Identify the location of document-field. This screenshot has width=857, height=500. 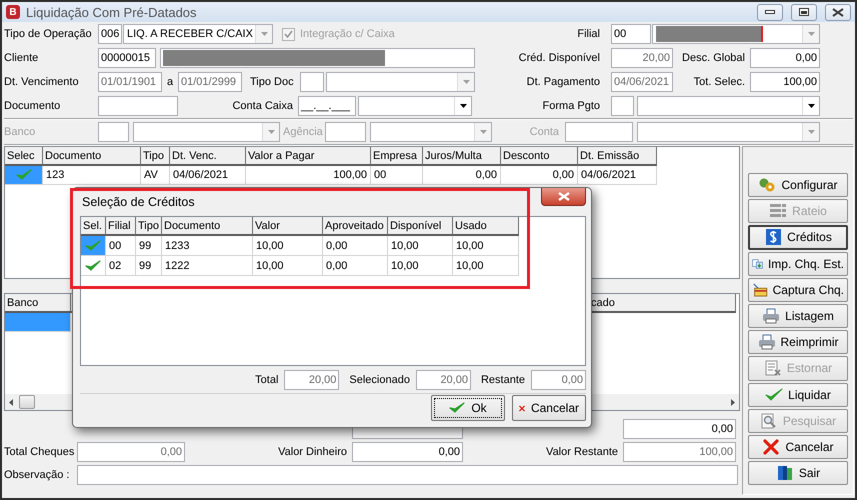
(138, 106).